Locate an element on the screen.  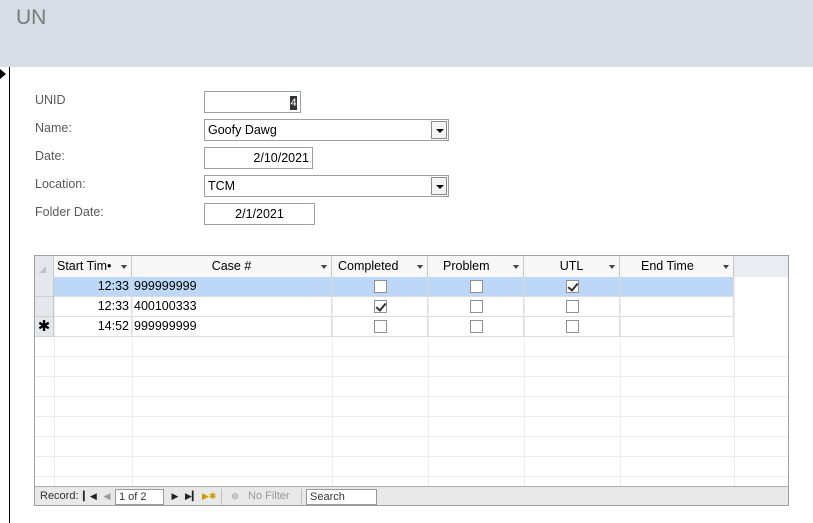
col-header-problem: Problem is located at coordinates (476, 266).